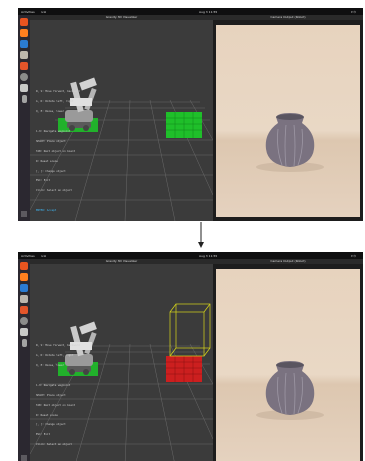  What do you see at coordinates (190, 330) in the screenshot?
I see `object-bounding-box` at bounding box center [190, 330].